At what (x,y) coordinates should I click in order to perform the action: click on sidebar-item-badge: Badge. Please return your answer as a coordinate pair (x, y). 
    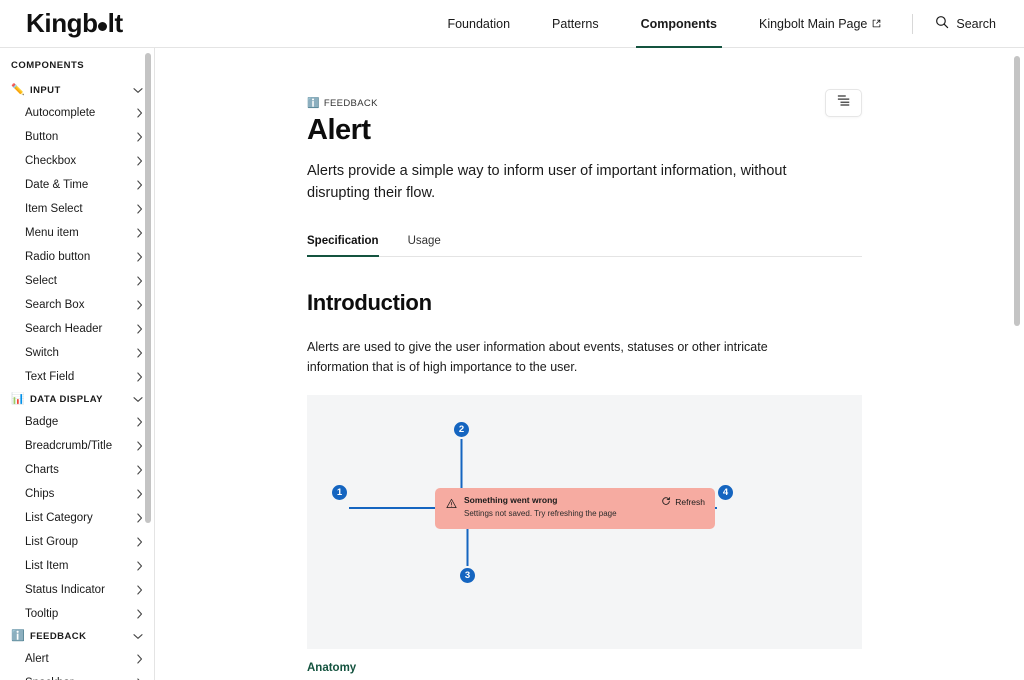
    Looking at the image, I should click on (77, 422).